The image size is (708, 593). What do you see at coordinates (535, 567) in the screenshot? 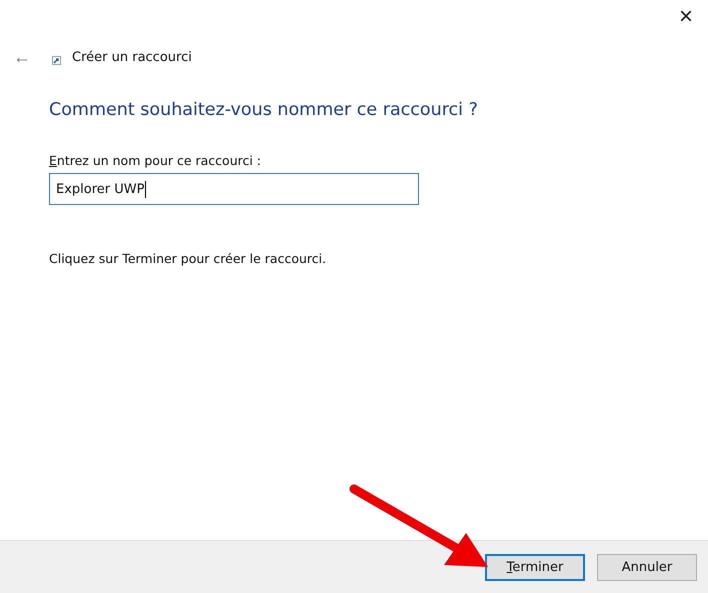
I see `finish-button: Terminer` at bounding box center [535, 567].